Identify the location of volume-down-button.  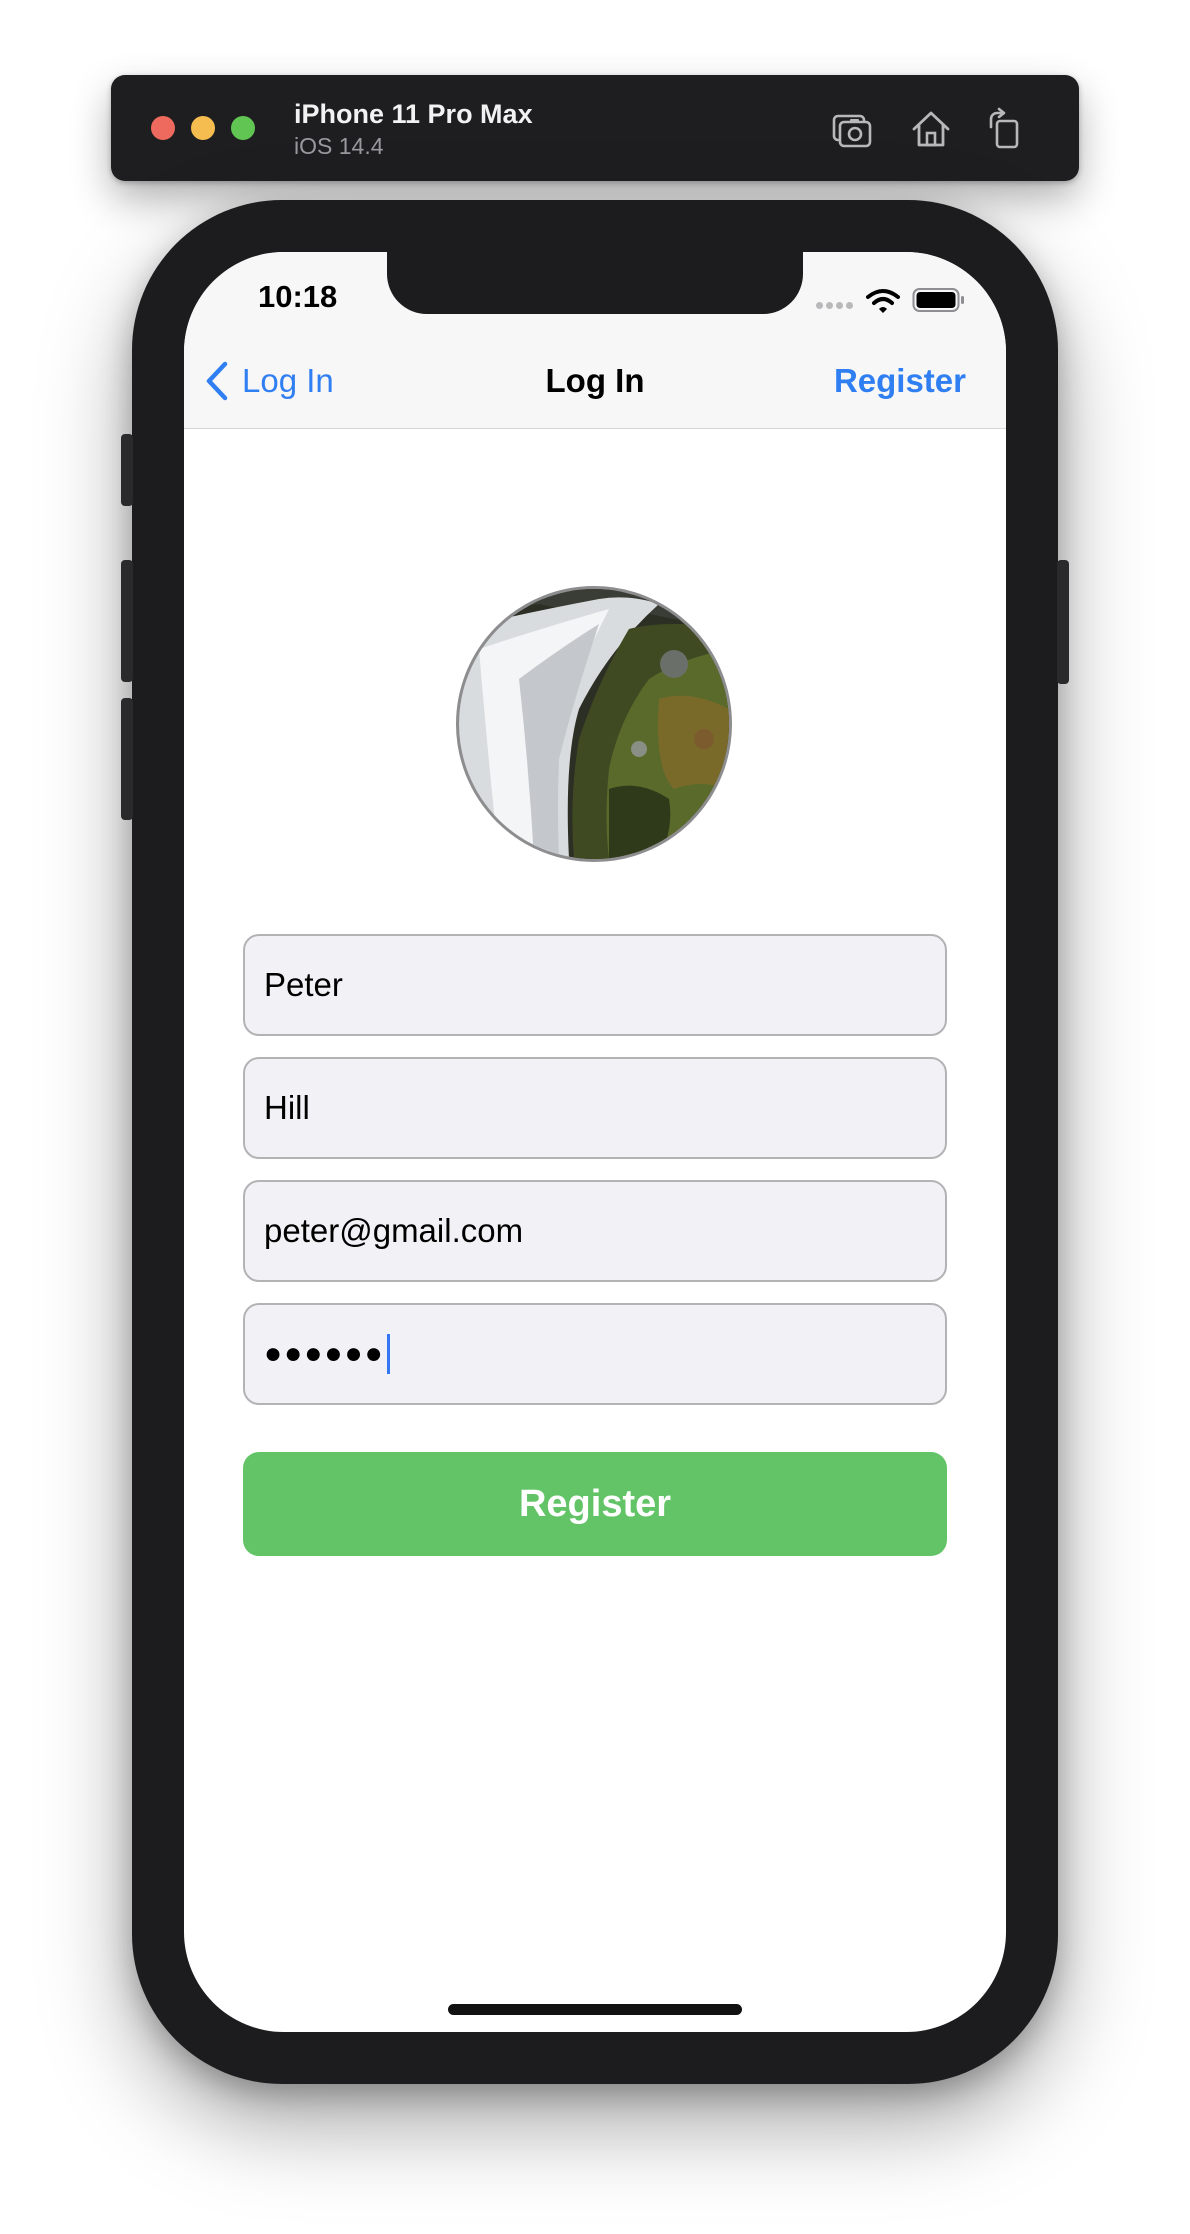
(127, 759).